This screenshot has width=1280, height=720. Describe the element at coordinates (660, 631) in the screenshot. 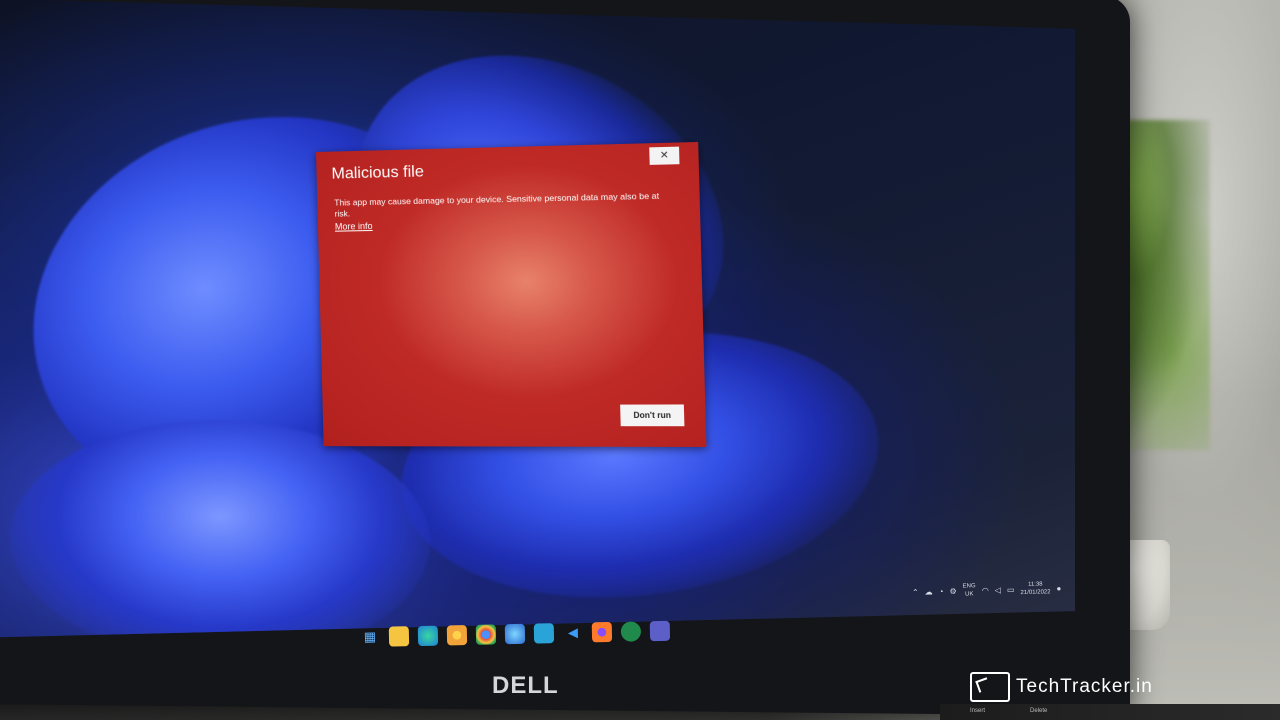

I see `teams-icon` at that location.